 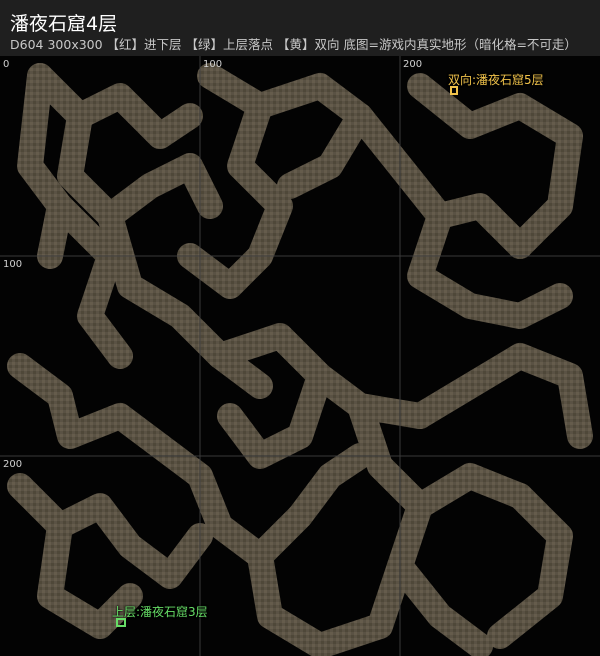 I want to click on portal-label-yellow: 双向:潘夜石窟5层, so click(x=496, y=80).